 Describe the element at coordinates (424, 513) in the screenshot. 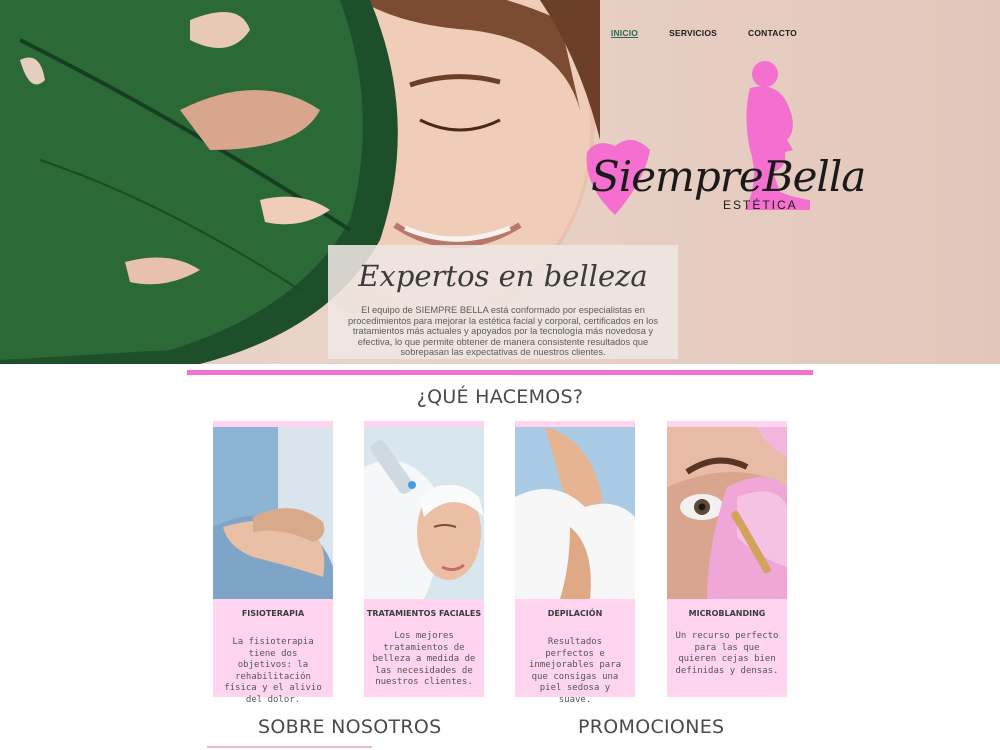

I see `facial-photo` at that location.